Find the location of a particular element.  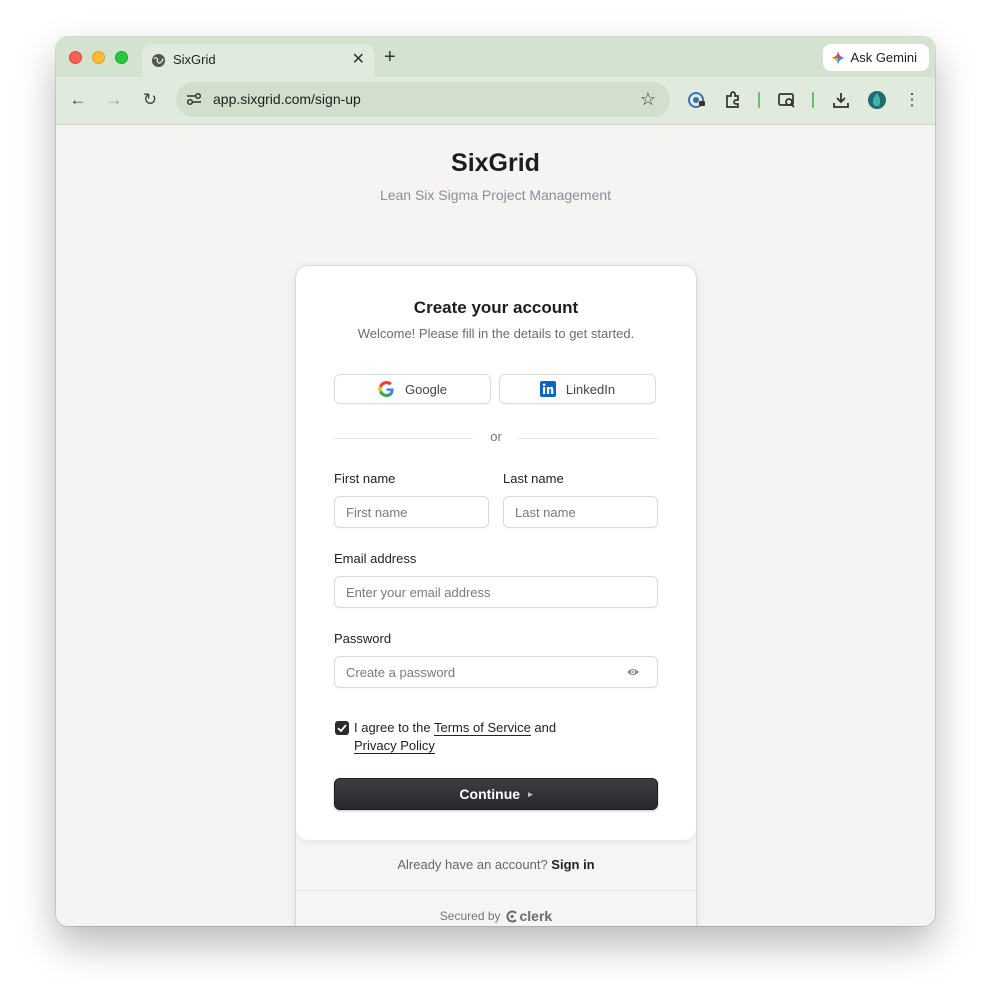

checkmark-icon is located at coordinates (342, 728).